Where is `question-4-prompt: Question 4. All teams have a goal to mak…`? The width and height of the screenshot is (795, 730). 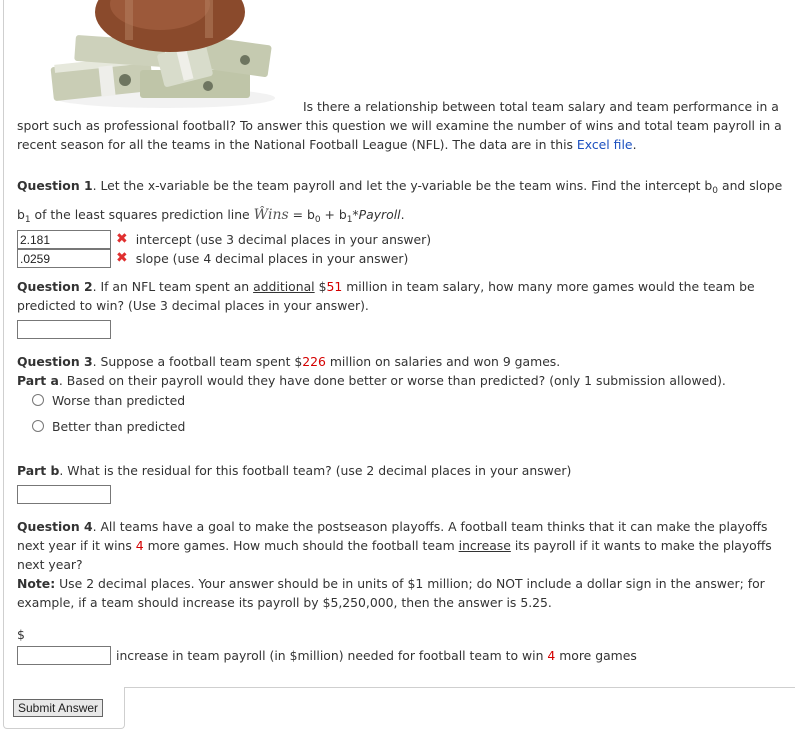
question-4-prompt: Question 4. All teams have a goal to mak… is located at coordinates (394, 545).